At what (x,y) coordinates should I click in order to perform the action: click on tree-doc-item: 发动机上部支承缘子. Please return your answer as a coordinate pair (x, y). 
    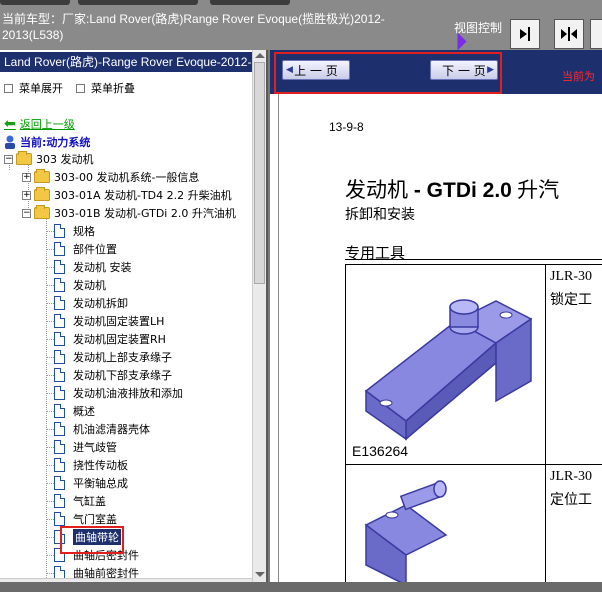
    Looking at the image, I should click on (113, 357).